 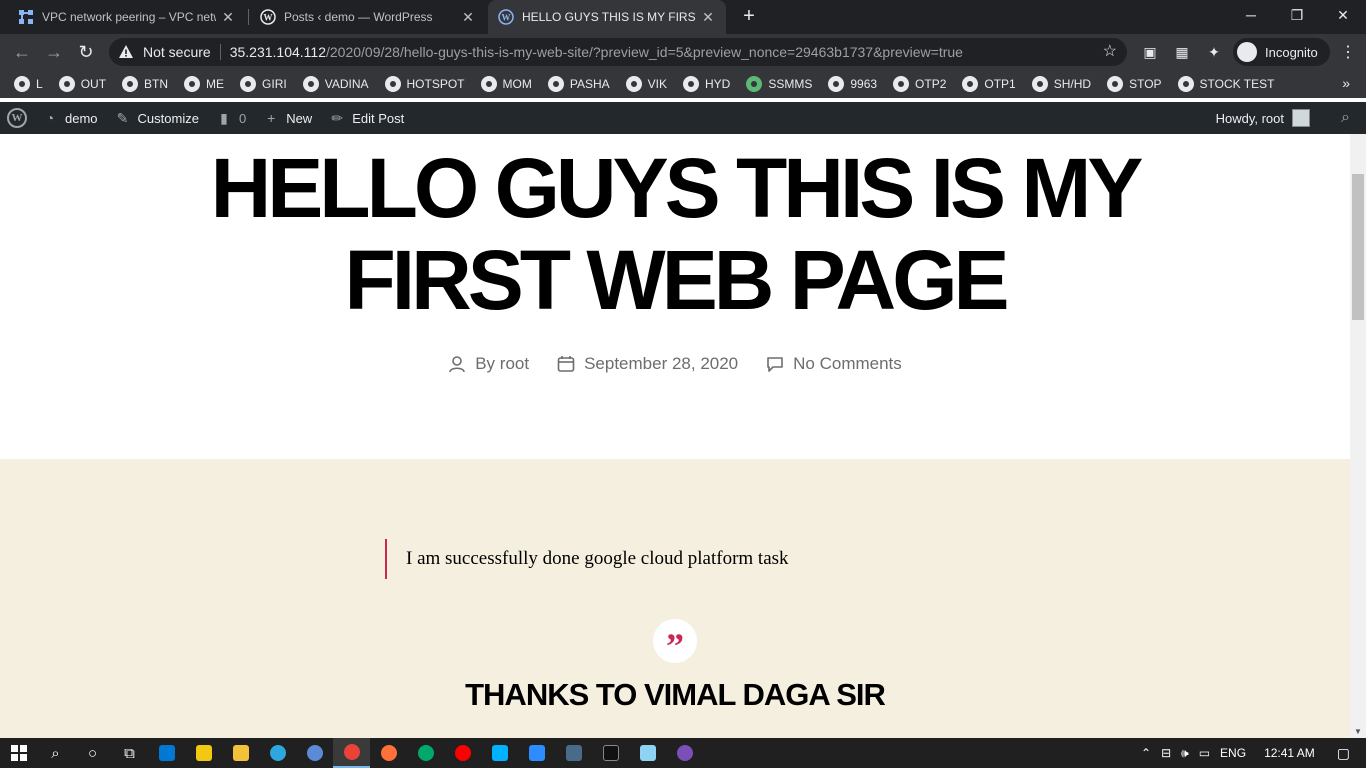 What do you see at coordinates (248, 17) in the screenshot?
I see `tab-separator` at bounding box center [248, 17].